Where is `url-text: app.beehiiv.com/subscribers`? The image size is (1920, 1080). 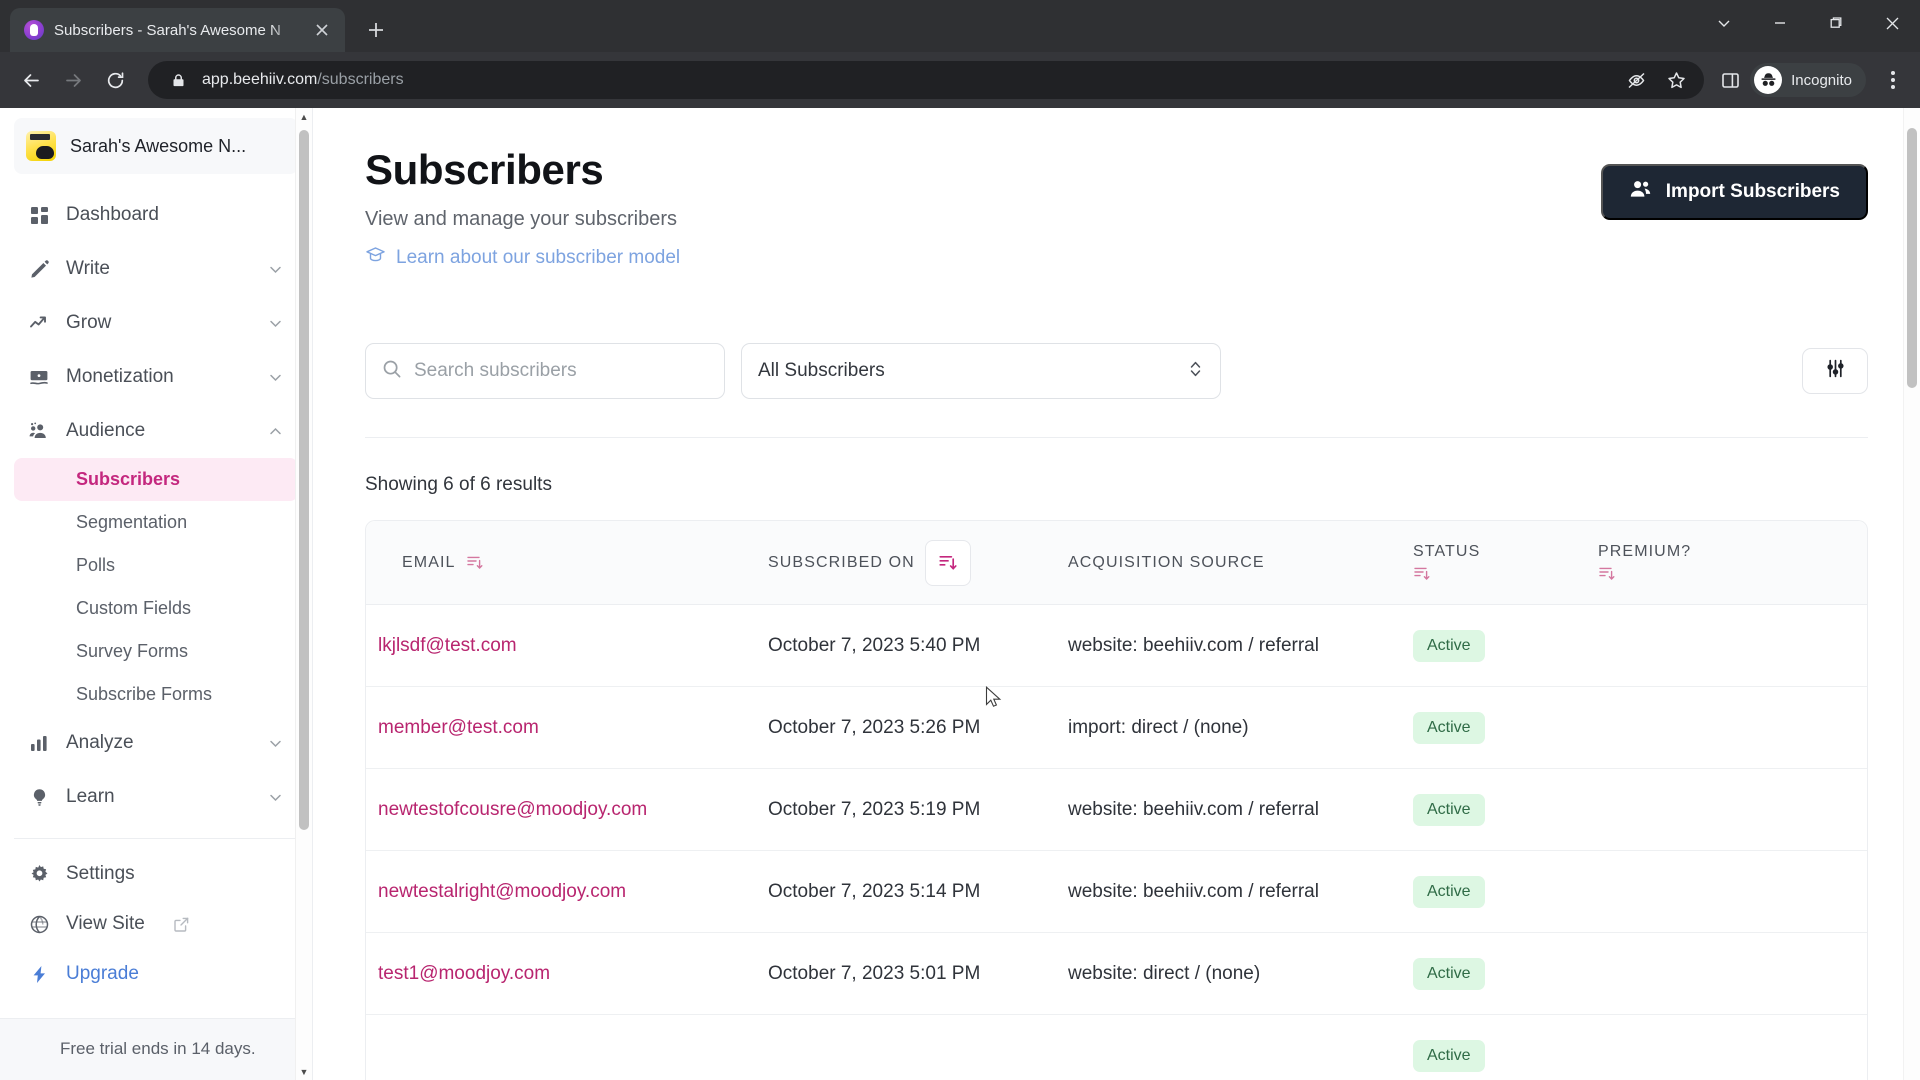 url-text: app.beehiiv.com/subscribers is located at coordinates (907, 80).